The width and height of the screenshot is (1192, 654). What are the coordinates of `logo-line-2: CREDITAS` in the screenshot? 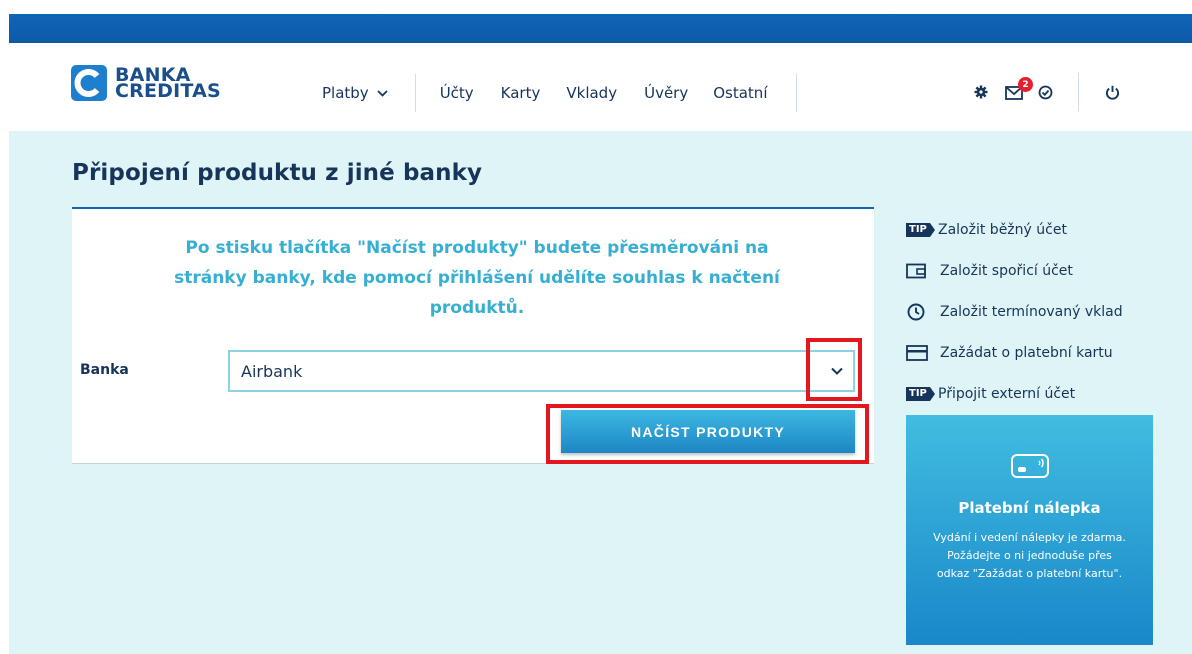 It's located at (168, 91).